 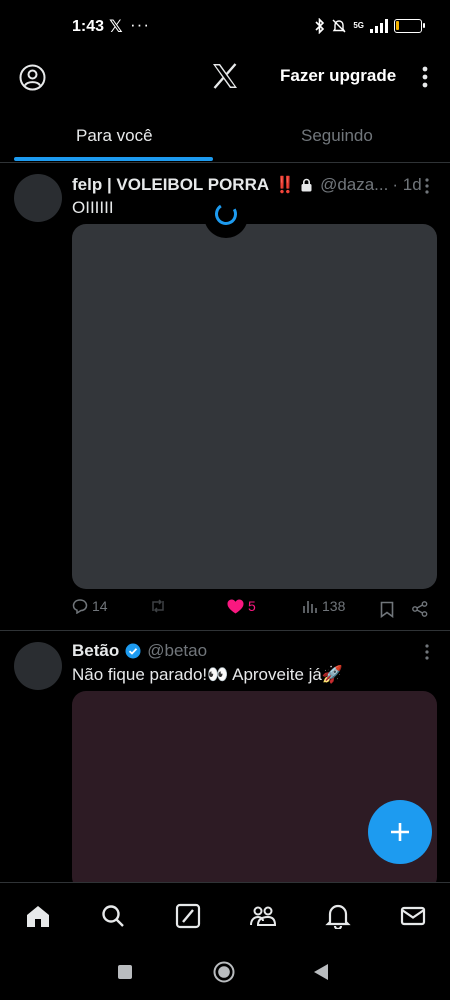 I want to click on grok-icon, so click(x=188, y=916).